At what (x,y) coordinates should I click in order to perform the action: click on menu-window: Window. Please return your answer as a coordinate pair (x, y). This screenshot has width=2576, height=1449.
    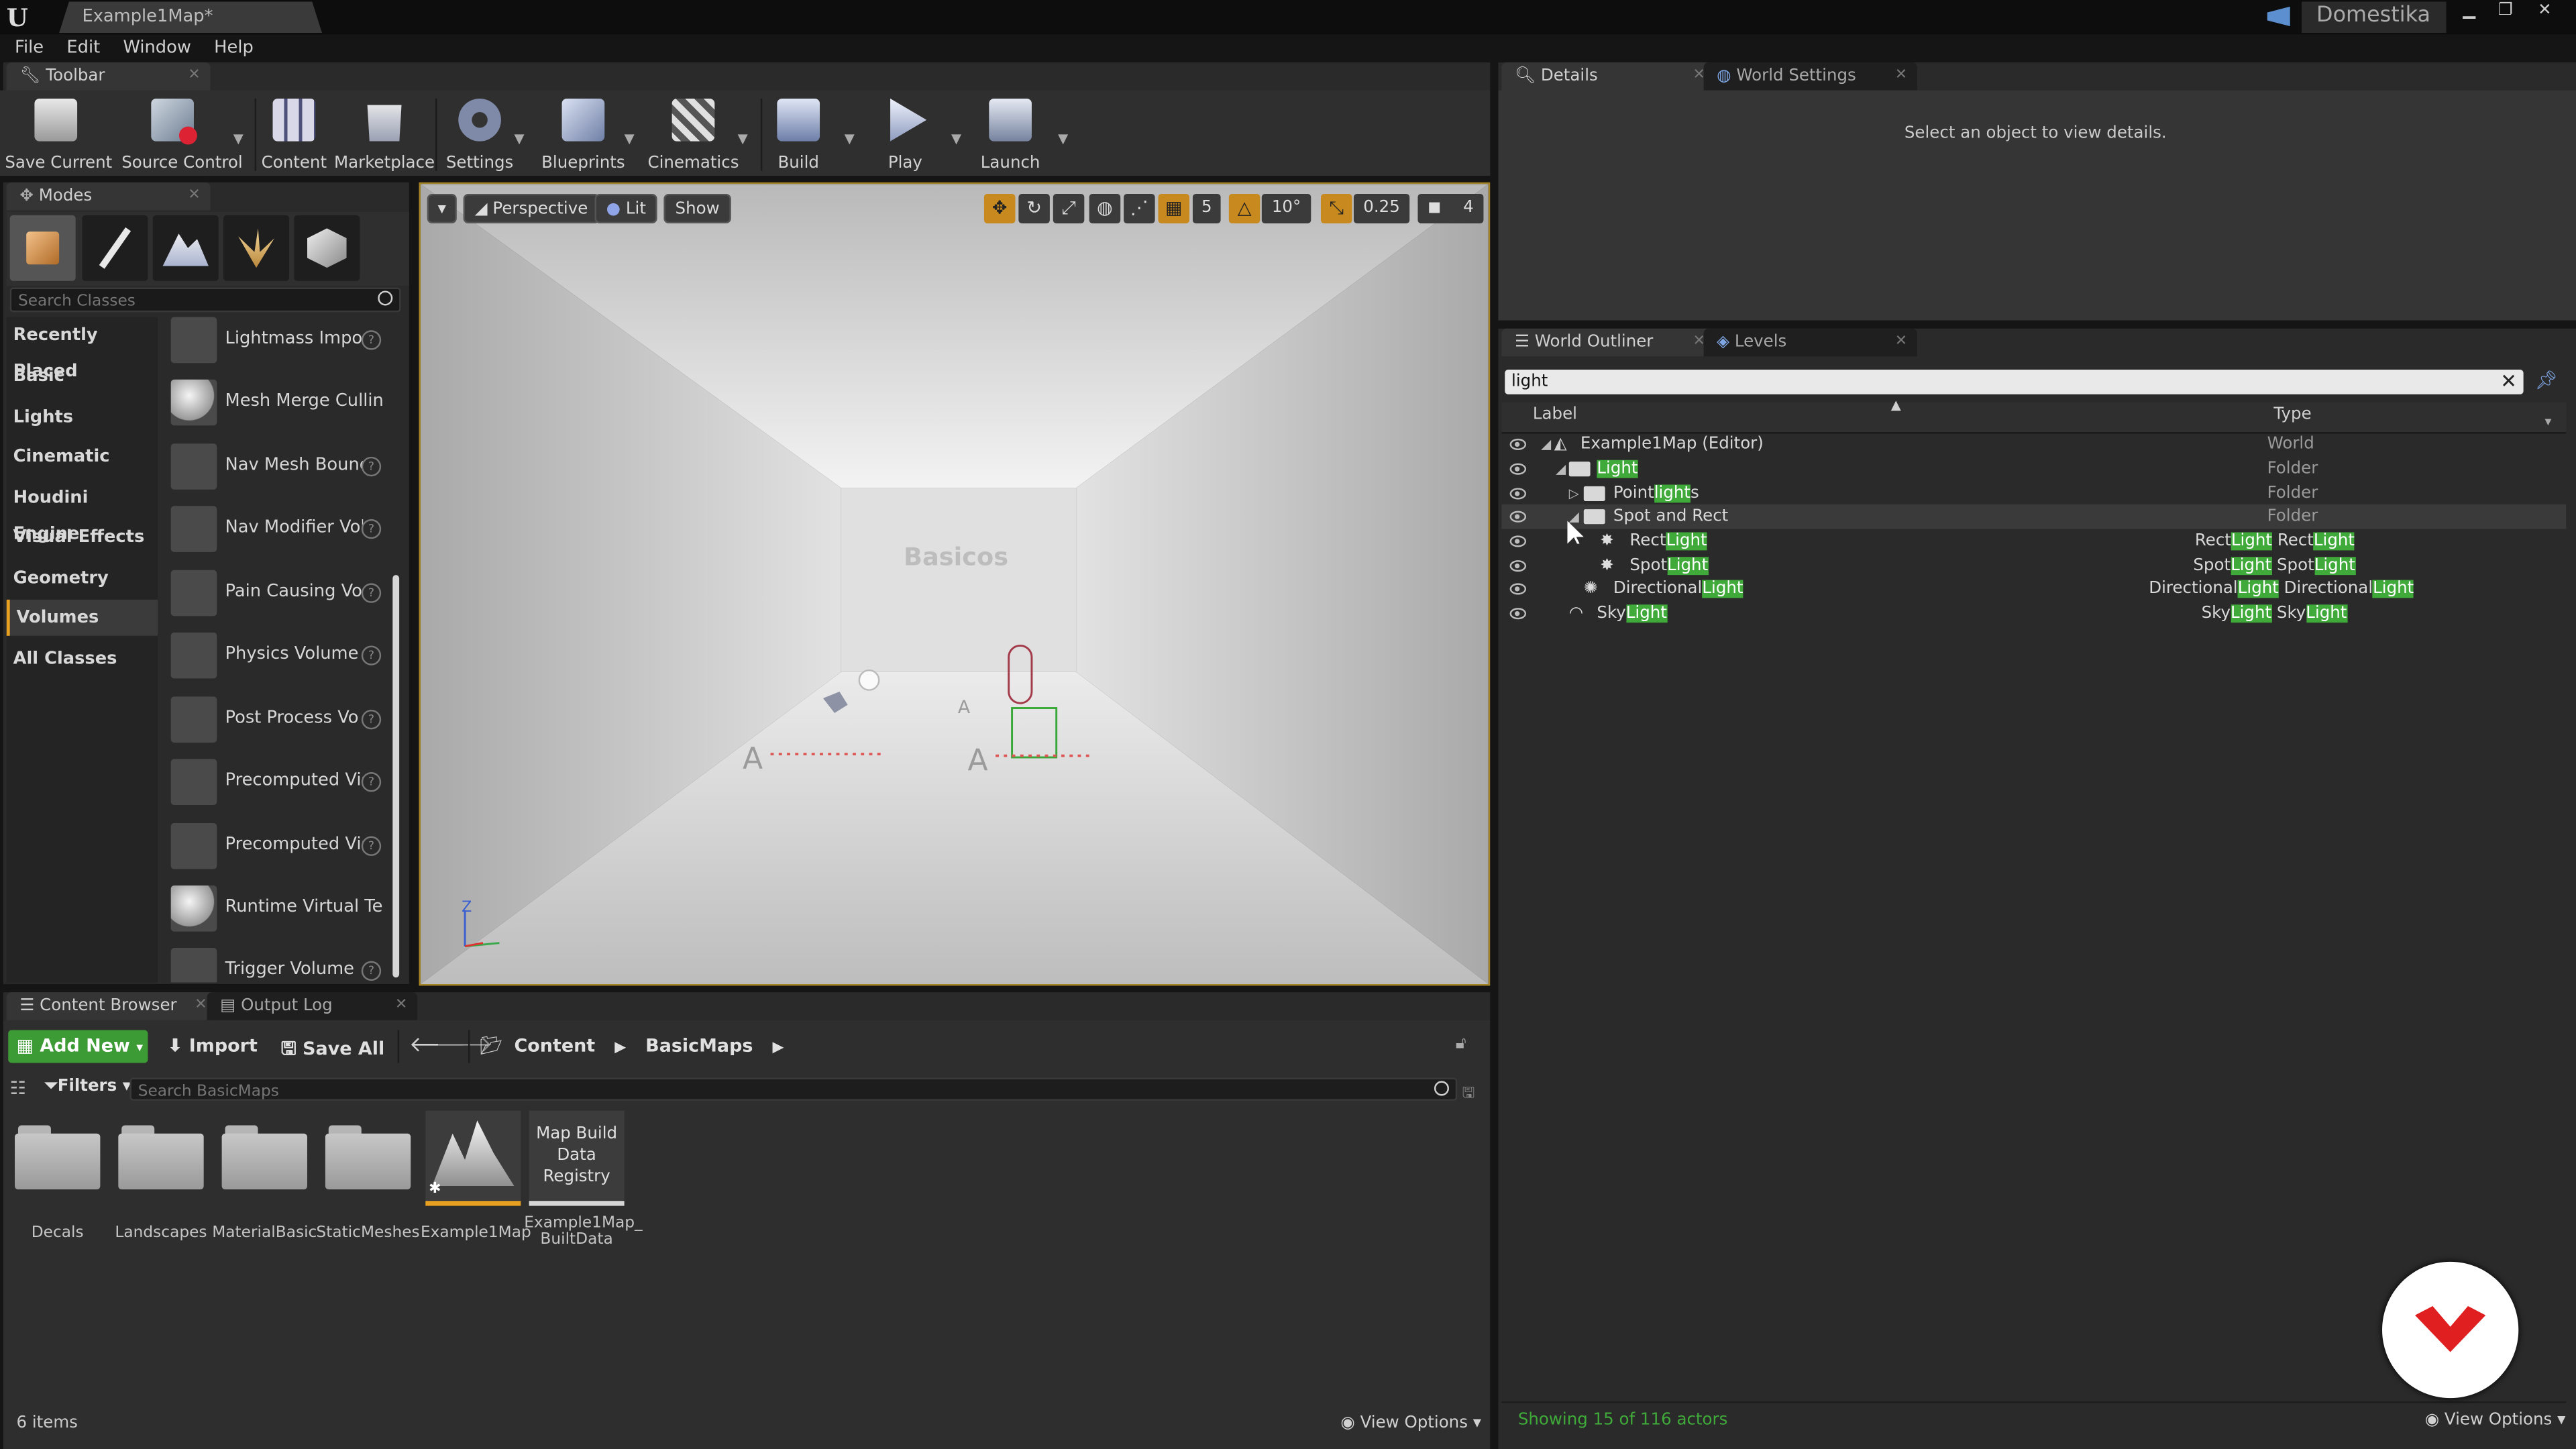
    Looking at the image, I should click on (157, 48).